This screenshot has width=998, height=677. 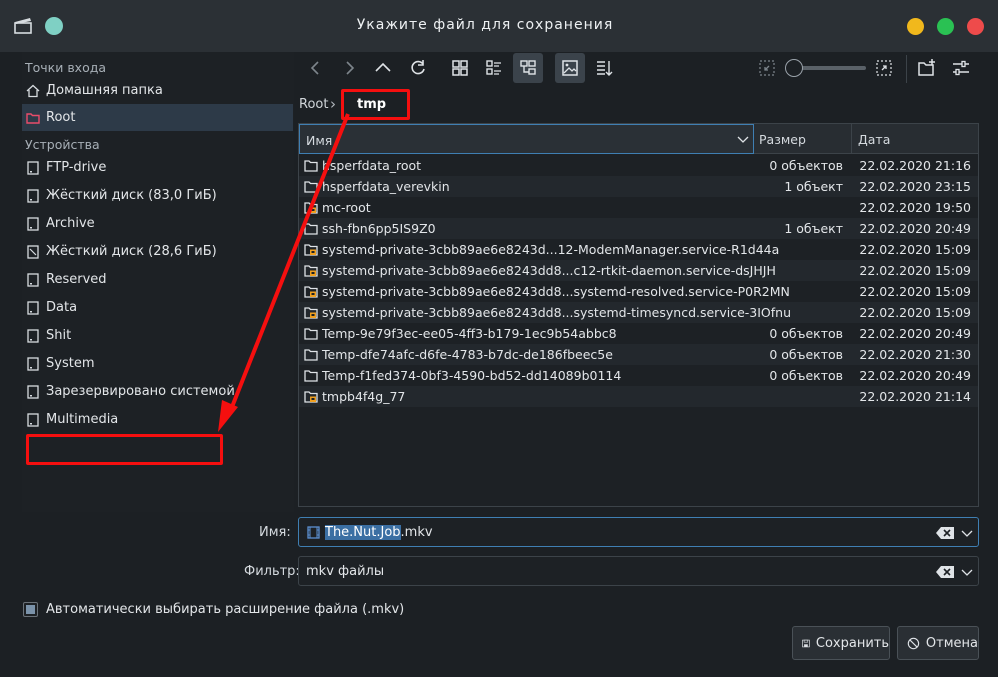 I want to click on zoom-slider-handle, so click(x=794, y=68).